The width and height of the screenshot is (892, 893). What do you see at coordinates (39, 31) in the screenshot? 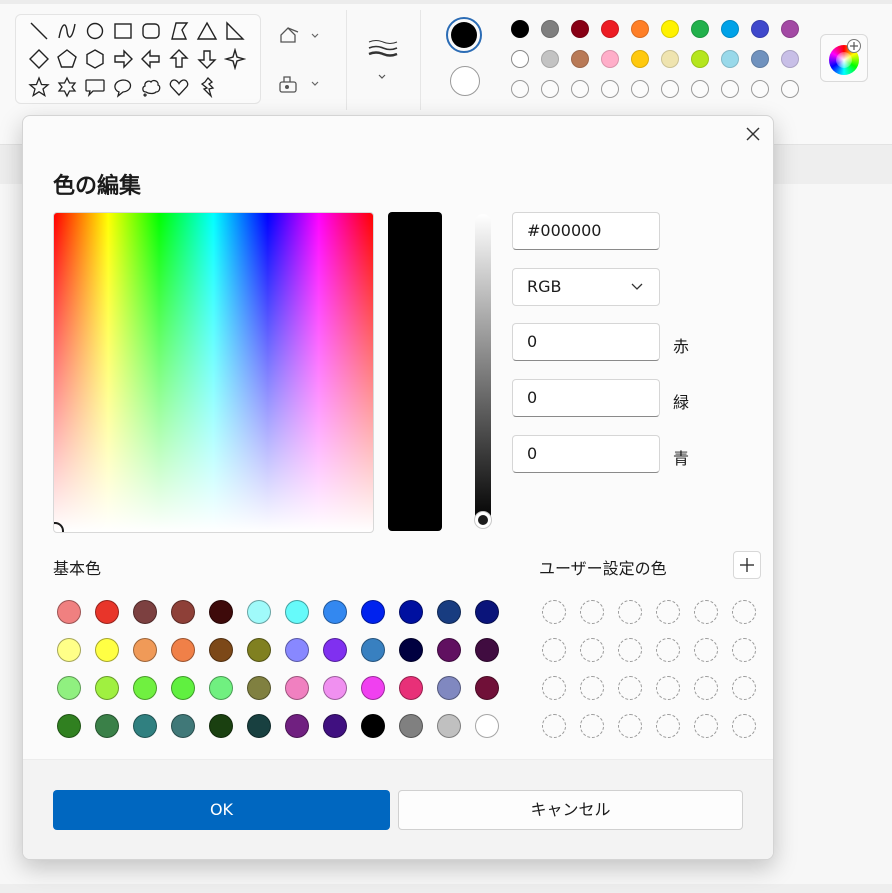
I see `line-shape-icon` at bounding box center [39, 31].